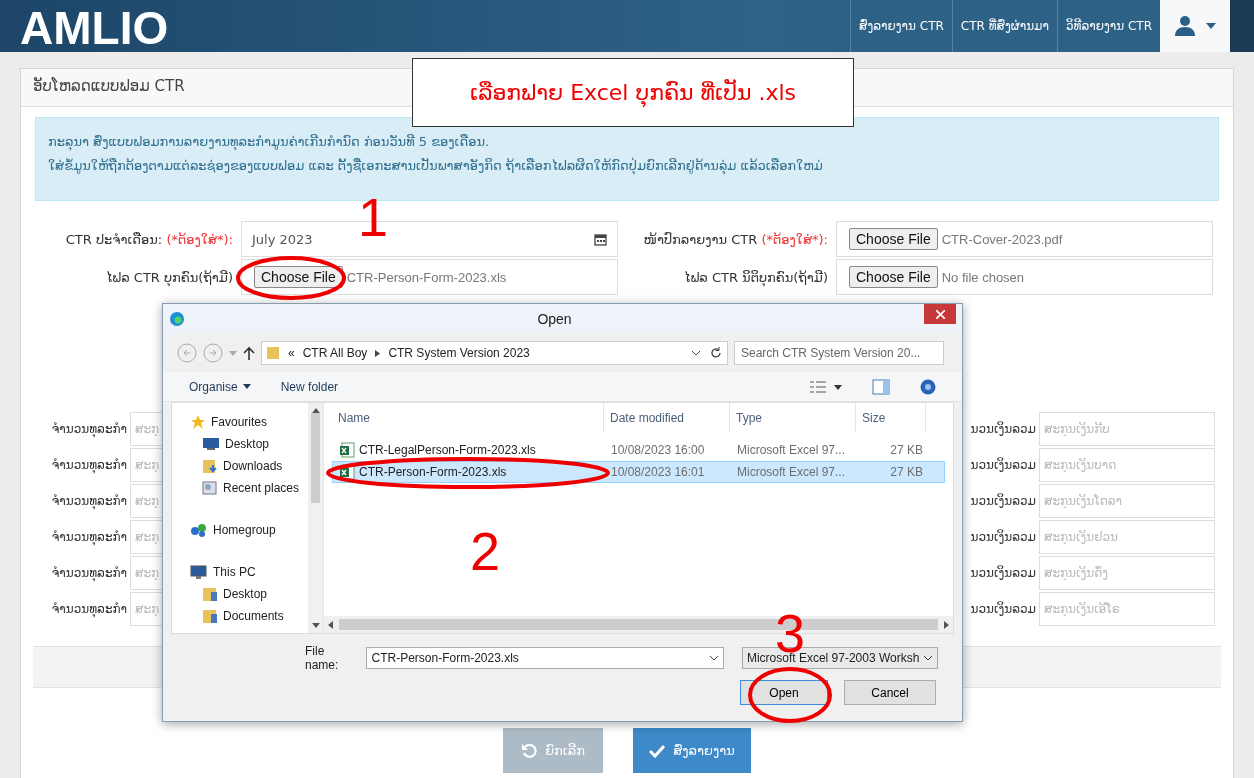 This screenshot has height=778, width=1254. Describe the element at coordinates (211, 444) in the screenshot. I see `monitor-icon` at that location.